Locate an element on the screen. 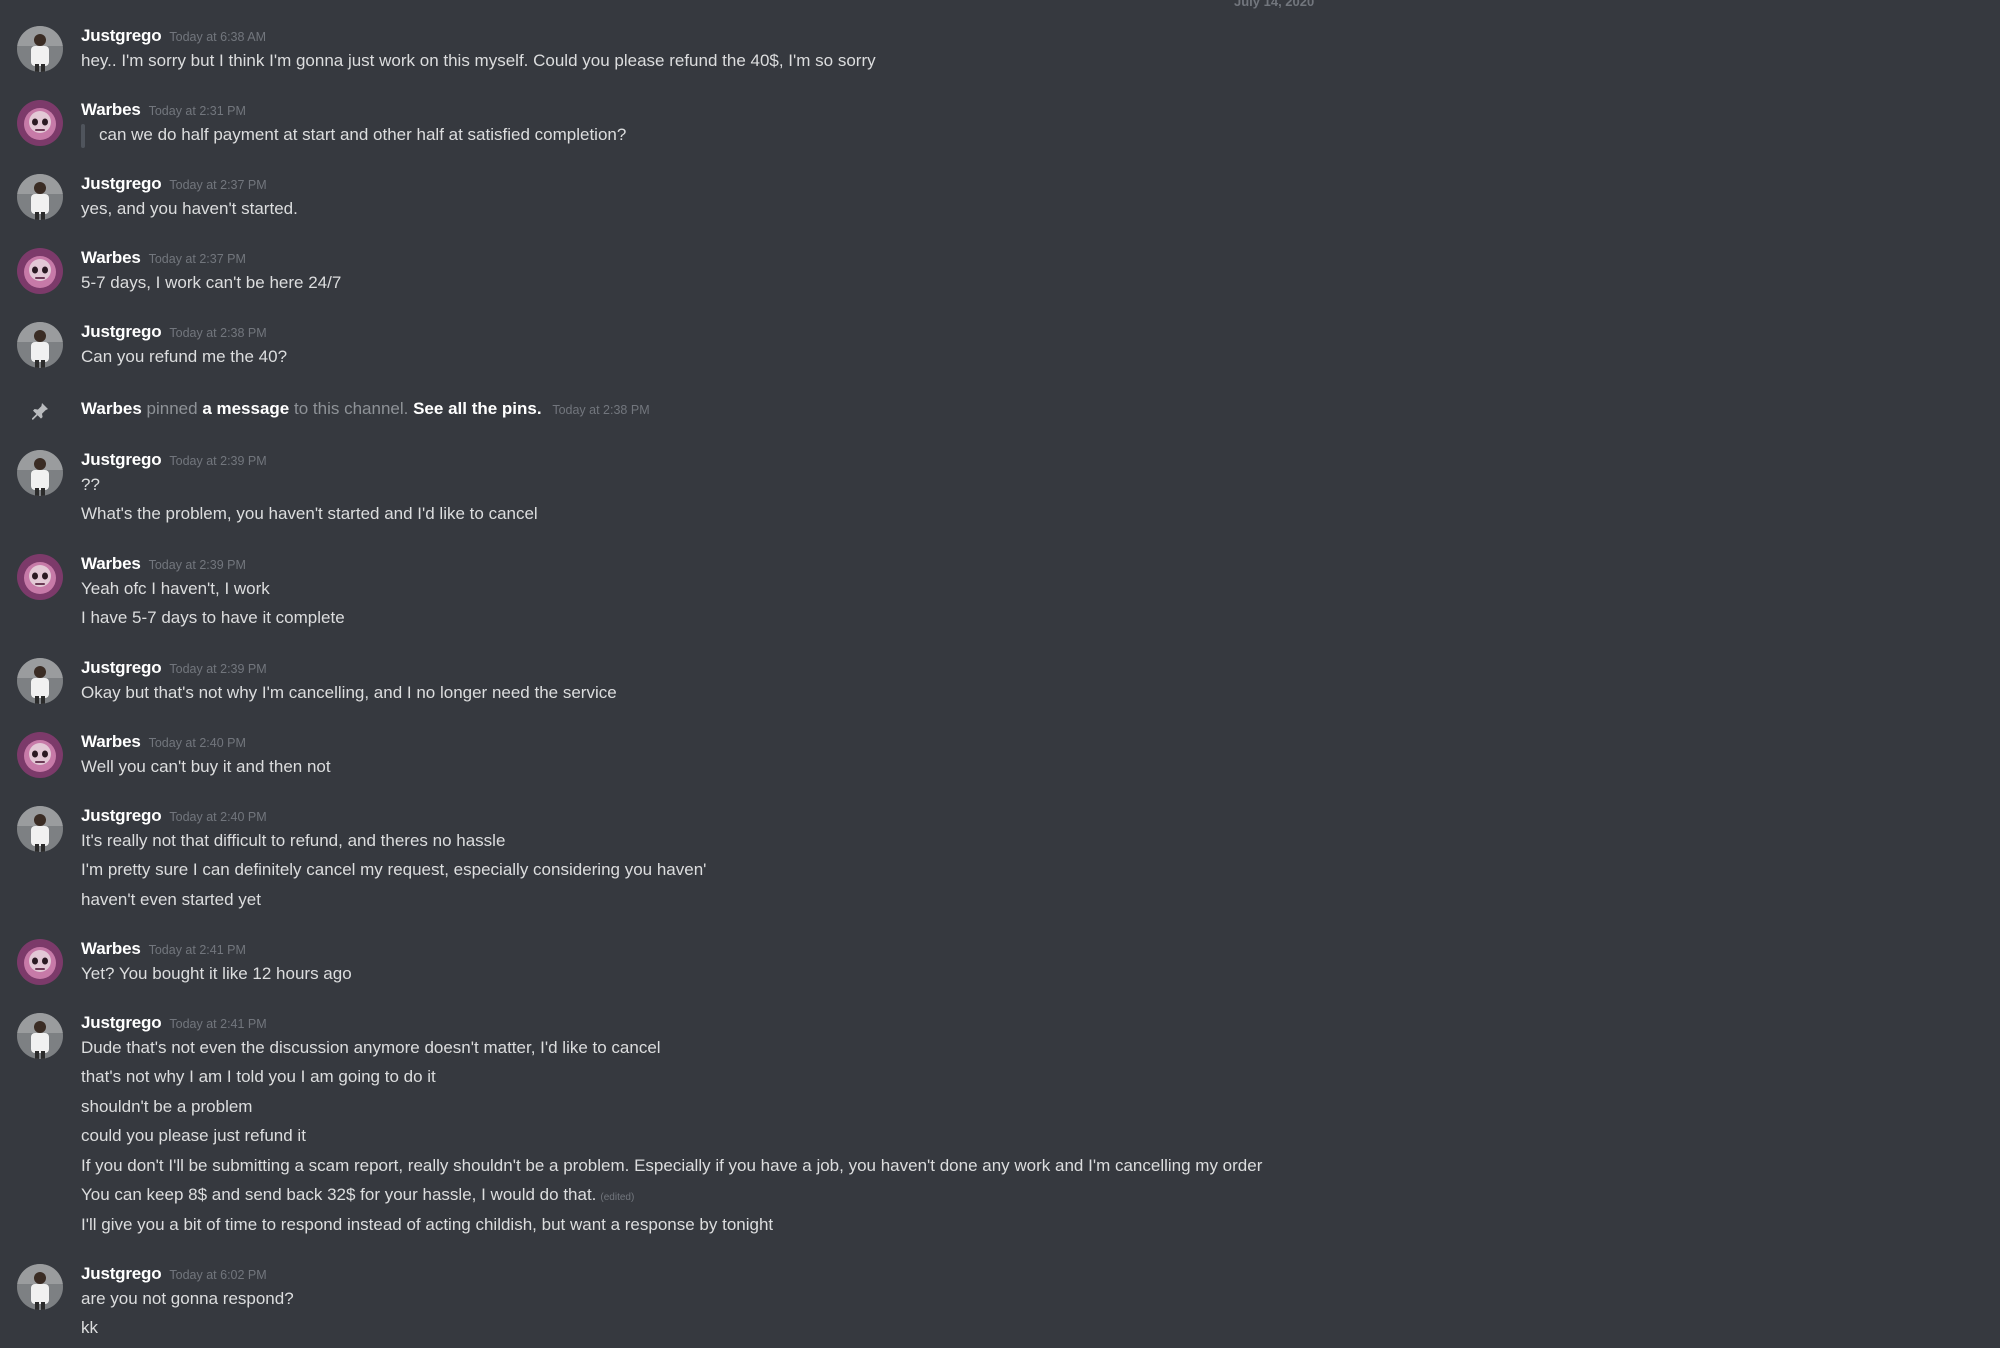 The image size is (2000, 1348). message-text: yes, and you haven't started. is located at coordinates (189, 208).